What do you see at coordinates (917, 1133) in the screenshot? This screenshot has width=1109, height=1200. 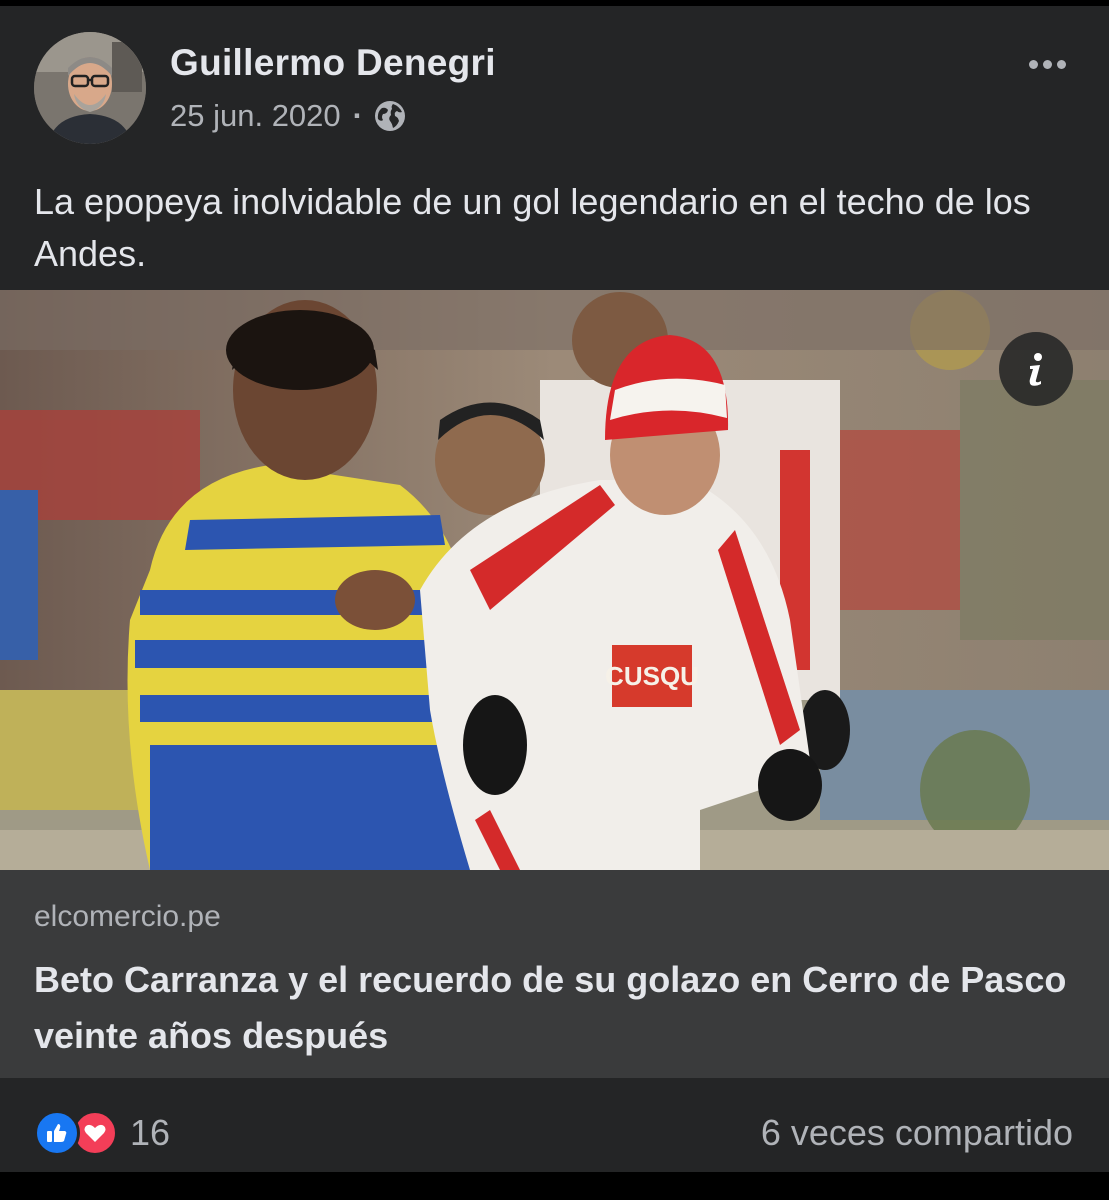 I see `shares-count: 6 veces compartido` at bounding box center [917, 1133].